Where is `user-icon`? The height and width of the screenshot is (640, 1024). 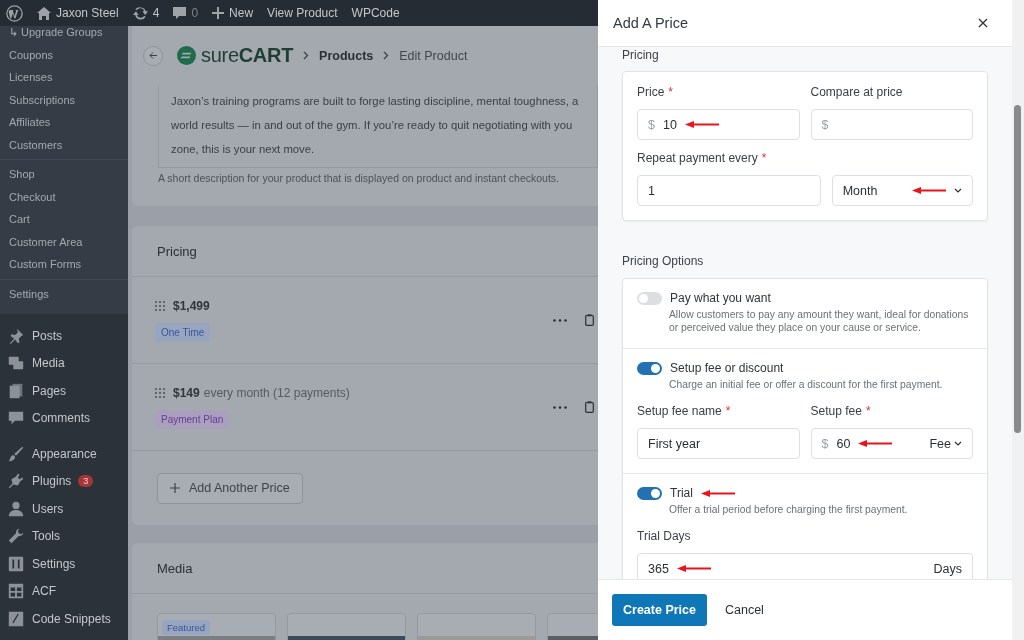 user-icon is located at coordinates (16, 508).